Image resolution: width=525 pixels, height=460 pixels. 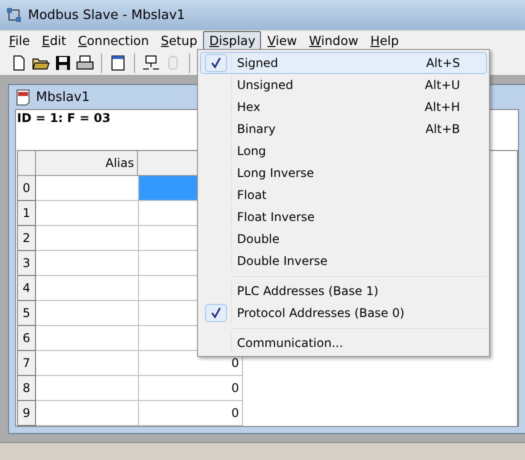 I want to click on slave-id-text: ID = 1: F = 03, so click(x=63, y=117).